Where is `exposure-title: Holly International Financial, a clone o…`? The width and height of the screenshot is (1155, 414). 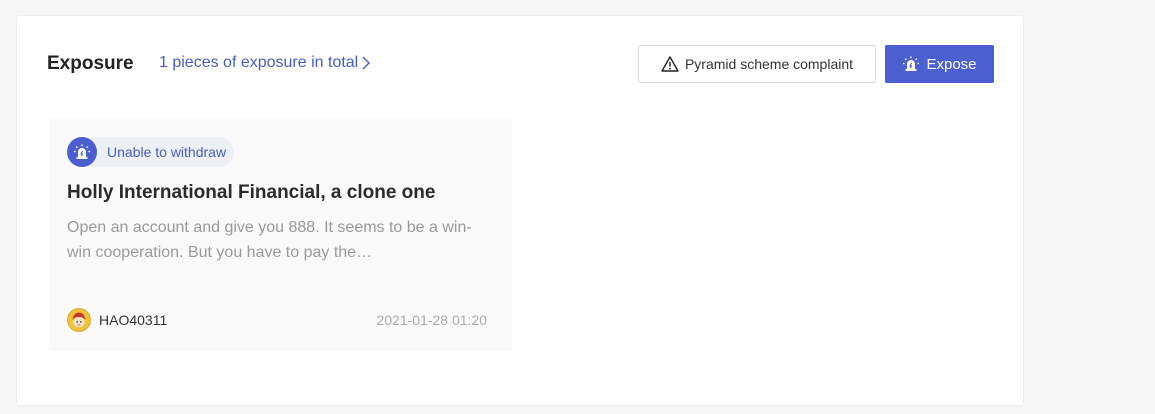 exposure-title: Holly International Financial, a clone o… is located at coordinates (251, 192).